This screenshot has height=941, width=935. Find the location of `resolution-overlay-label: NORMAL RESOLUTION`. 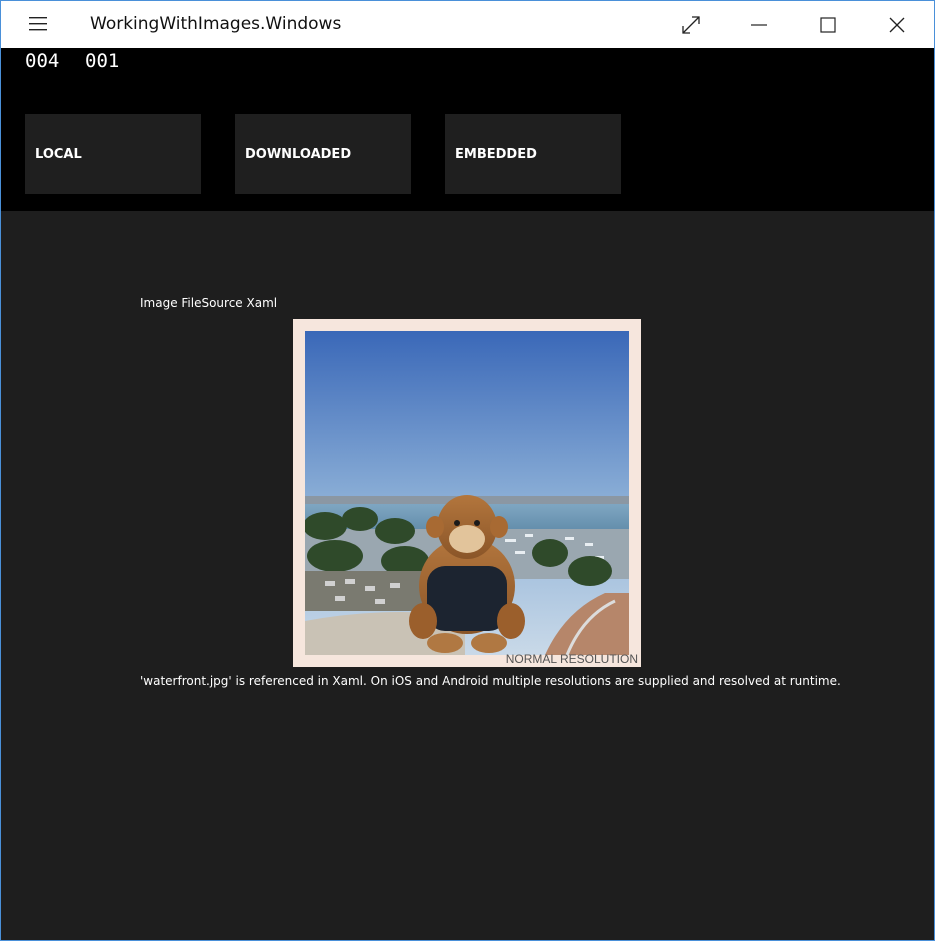

resolution-overlay-label: NORMAL RESOLUTION is located at coordinates (571, 659).